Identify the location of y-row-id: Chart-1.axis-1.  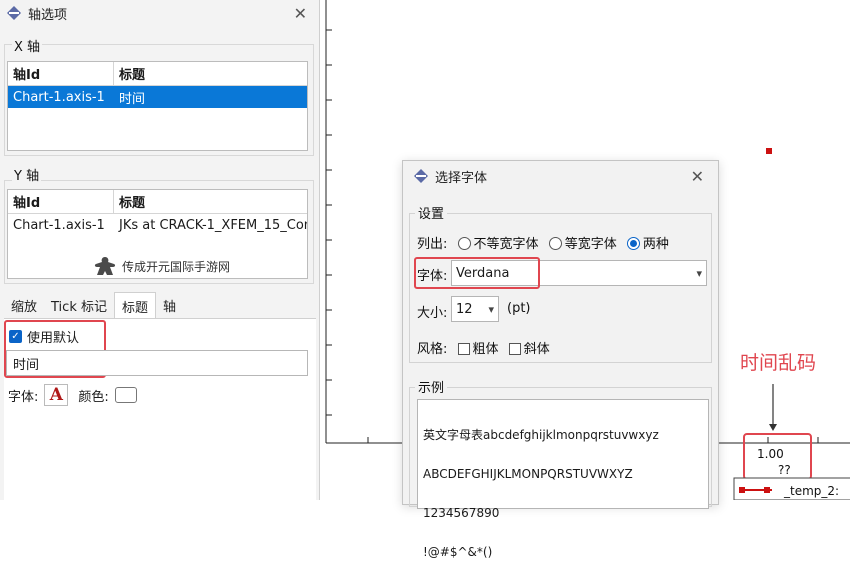
(59, 225).